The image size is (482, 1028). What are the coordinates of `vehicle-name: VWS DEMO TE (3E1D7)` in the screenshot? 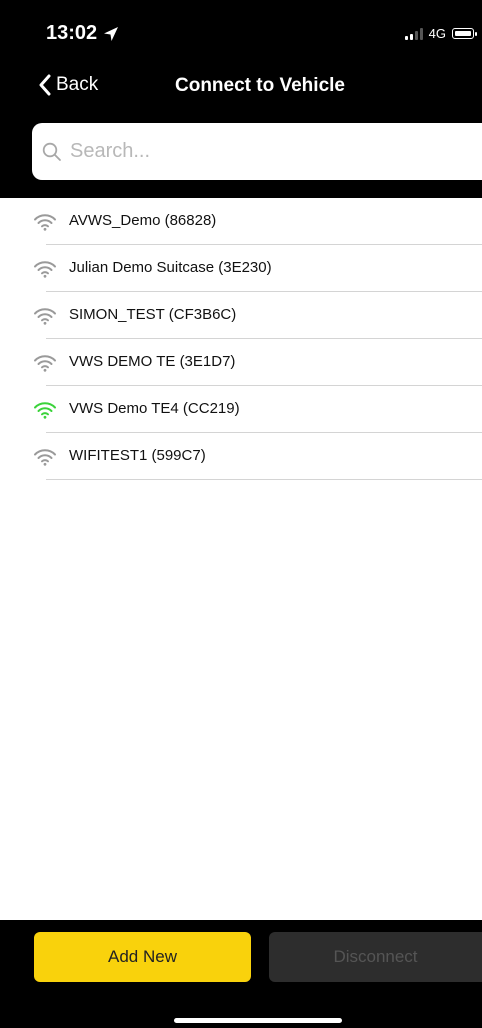 It's located at (152, 361).